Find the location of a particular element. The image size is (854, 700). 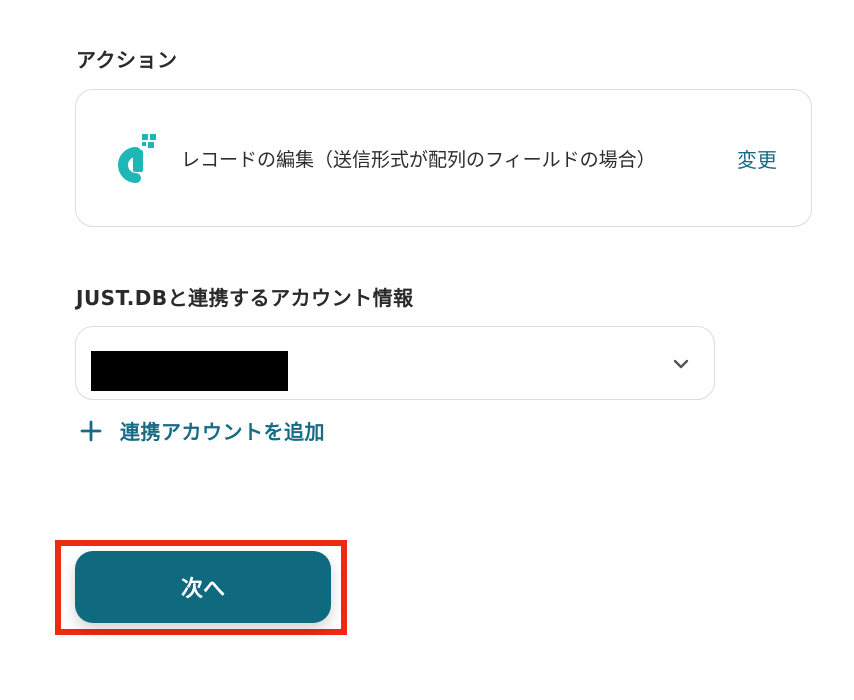

account-section-label: JUST.DBと連携するアカウント情報 is located at coordinates (245, 298).